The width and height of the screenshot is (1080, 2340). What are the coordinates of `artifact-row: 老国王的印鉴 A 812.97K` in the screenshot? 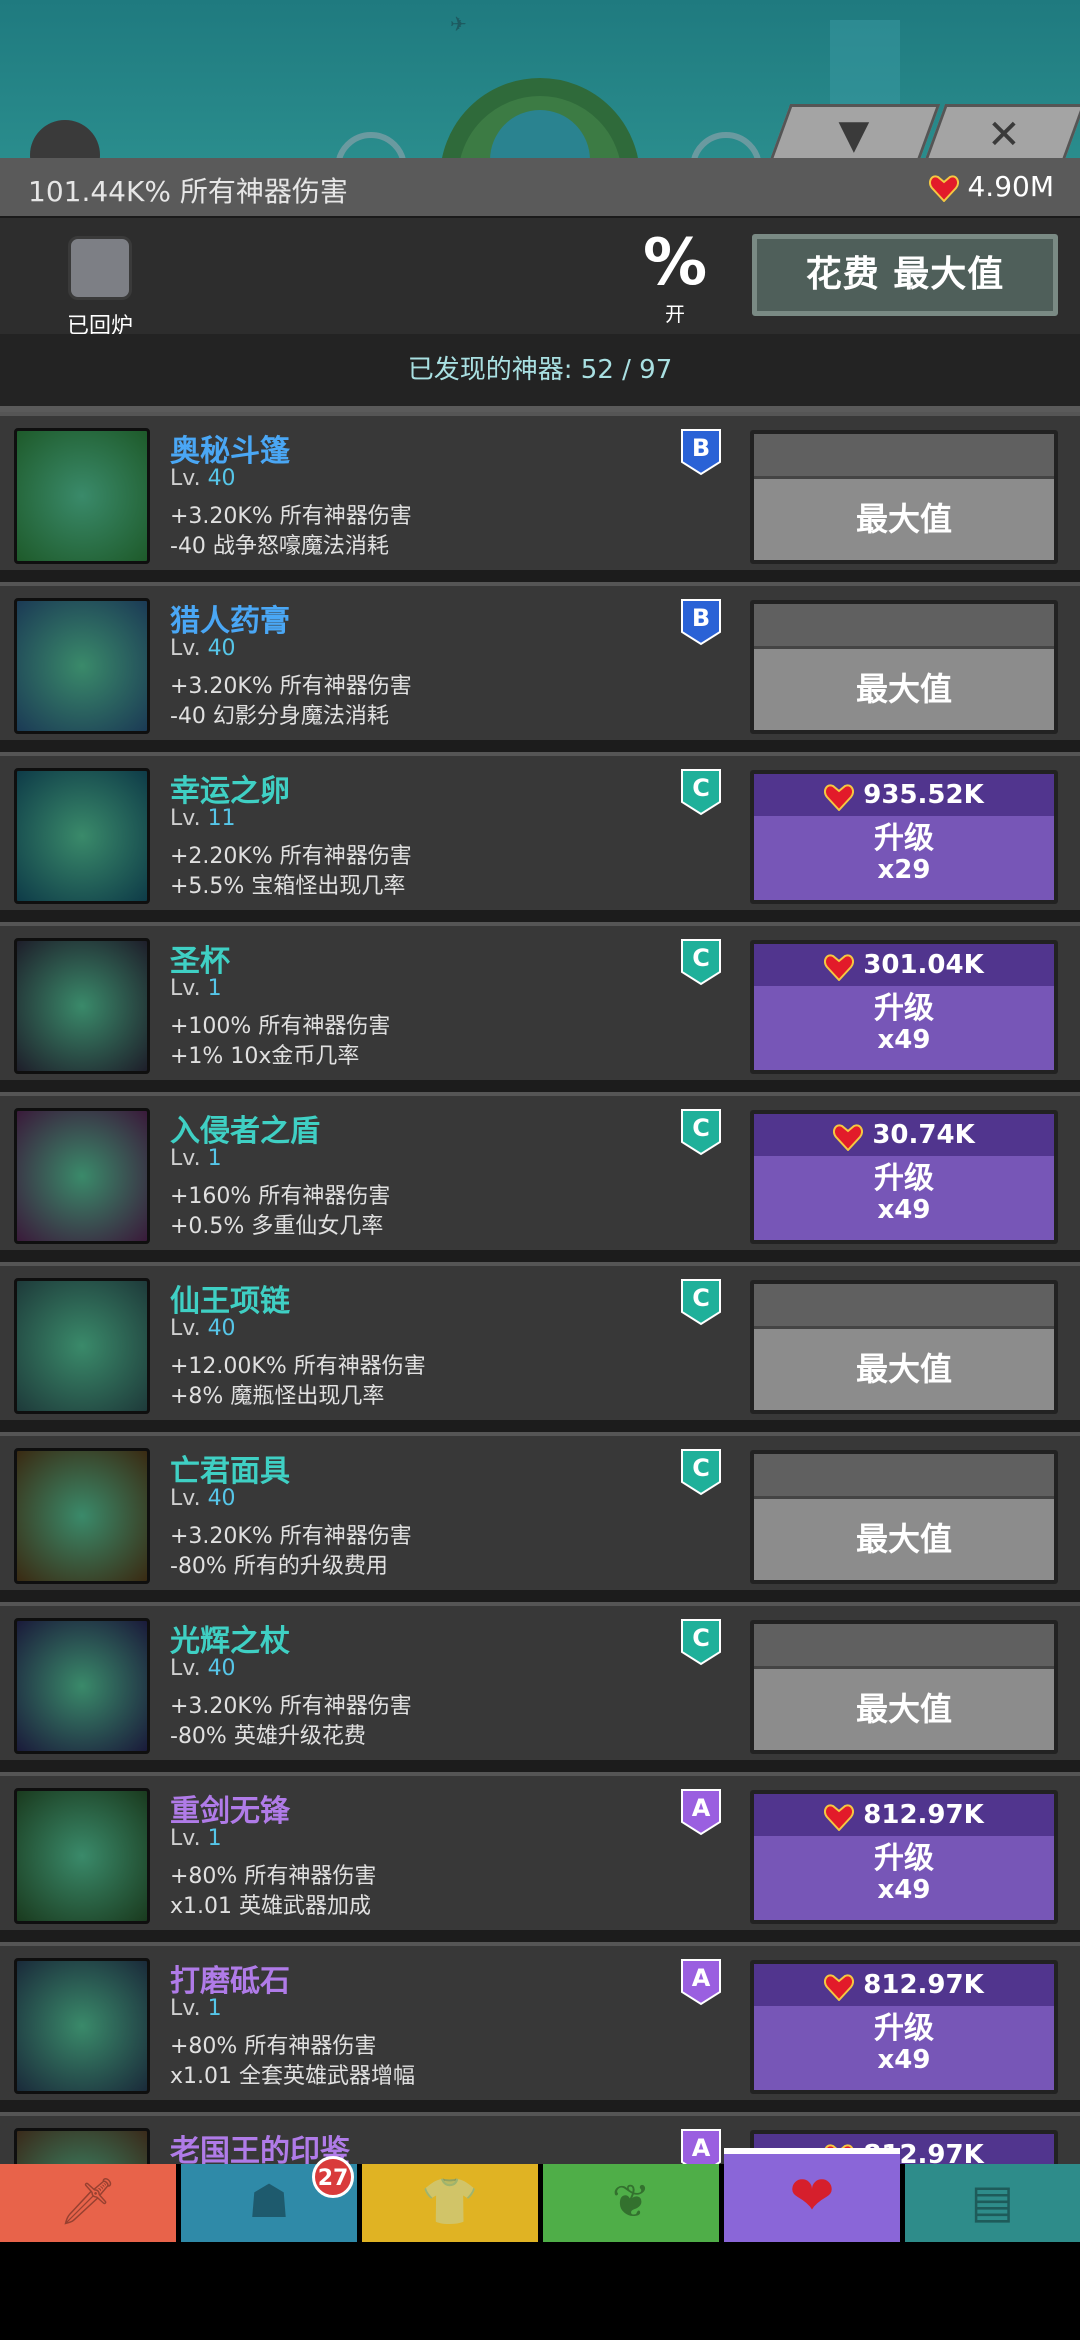 It's located at (540, 2138).